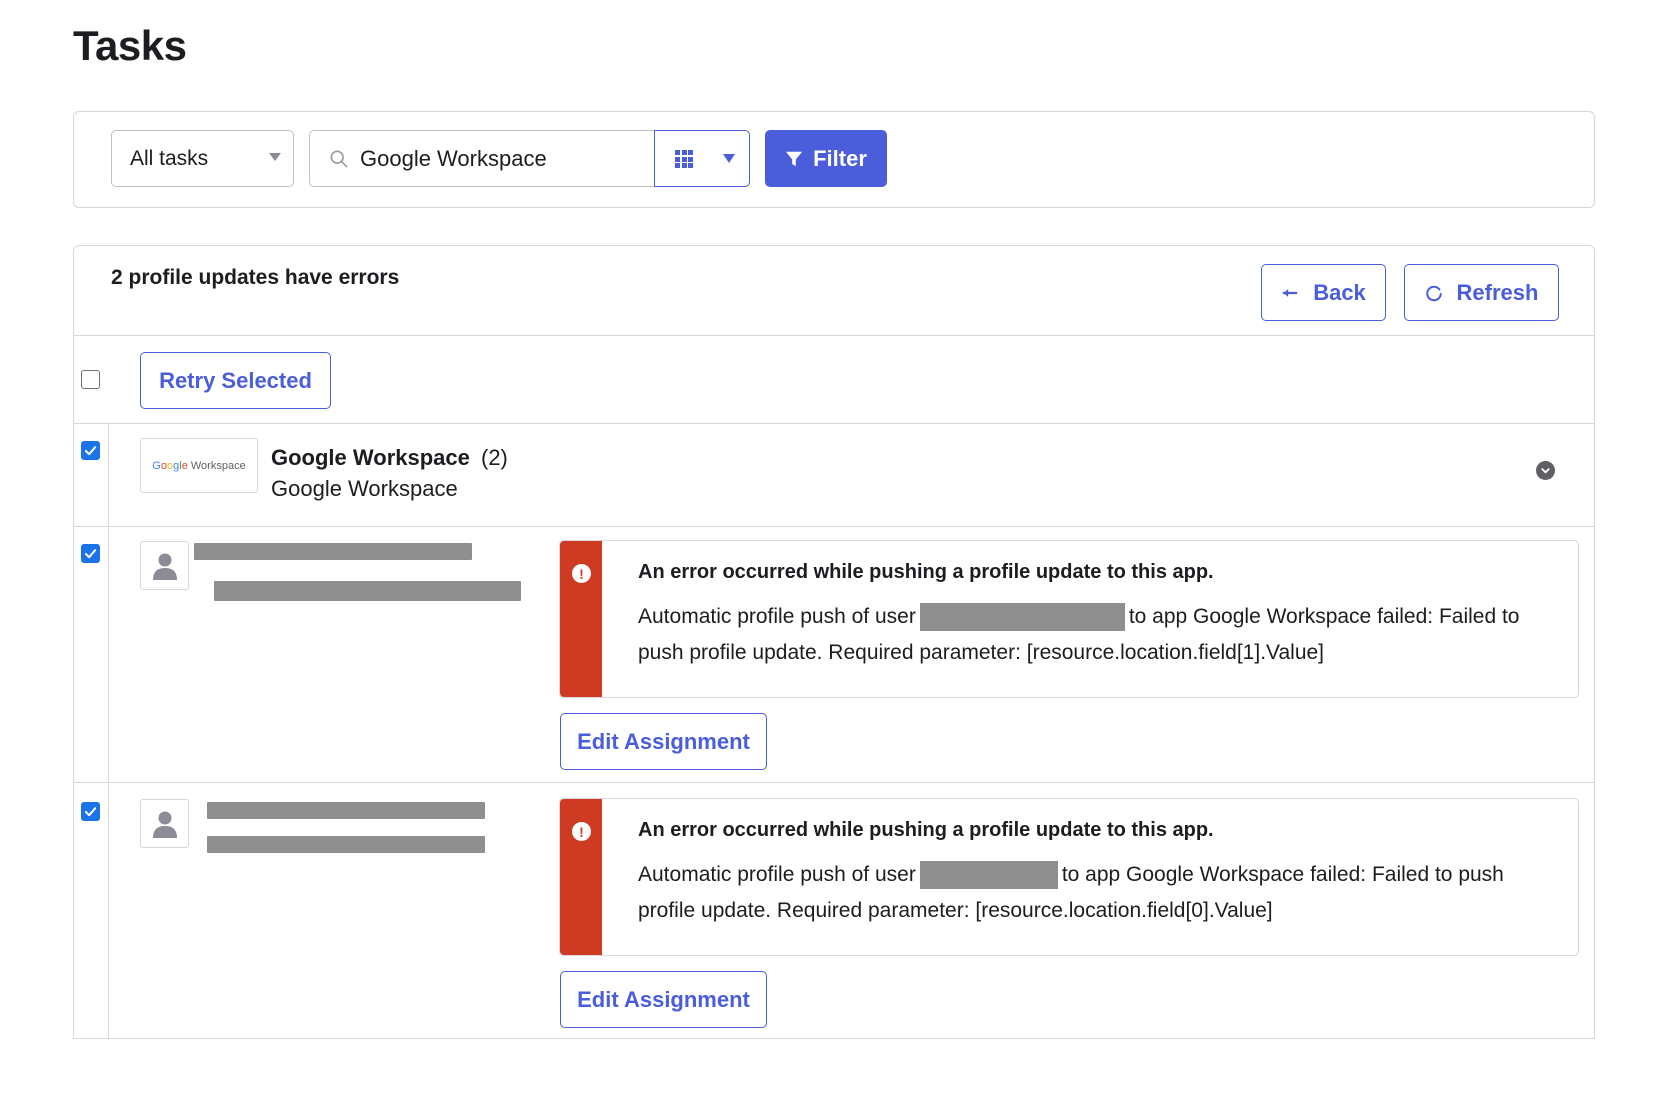 This screenshot has width=1676, height=1104. Describe the element at coordinates (1433, 293) in the screenshot. I see `refresh-icon` at that location.